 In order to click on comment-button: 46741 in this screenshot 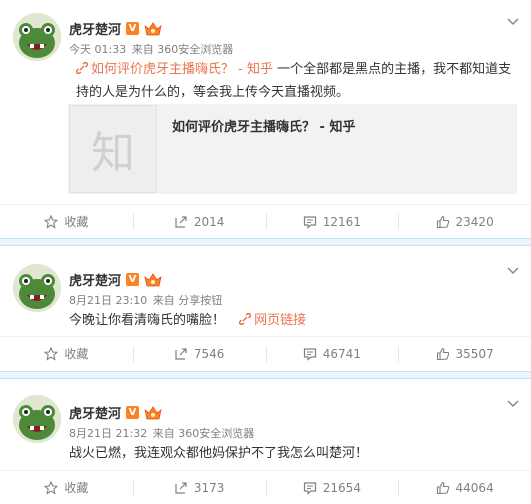, I will do `click(332, 353)`.